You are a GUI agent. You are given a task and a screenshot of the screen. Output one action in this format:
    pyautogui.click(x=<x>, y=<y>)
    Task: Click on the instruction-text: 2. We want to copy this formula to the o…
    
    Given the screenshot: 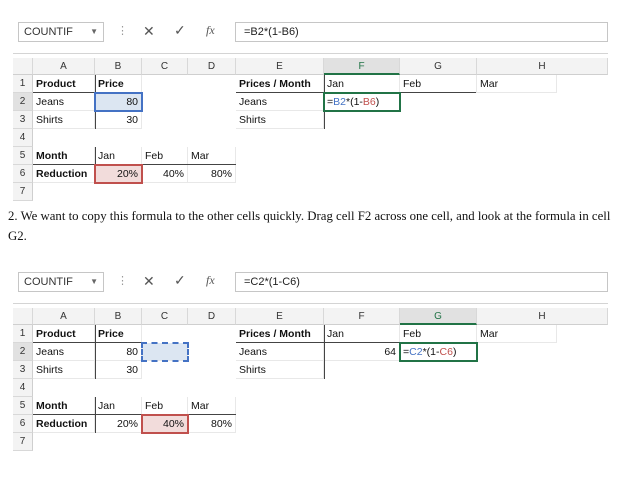 What is the action you would take?
    pyautogui.click(x=309, y=226)
    